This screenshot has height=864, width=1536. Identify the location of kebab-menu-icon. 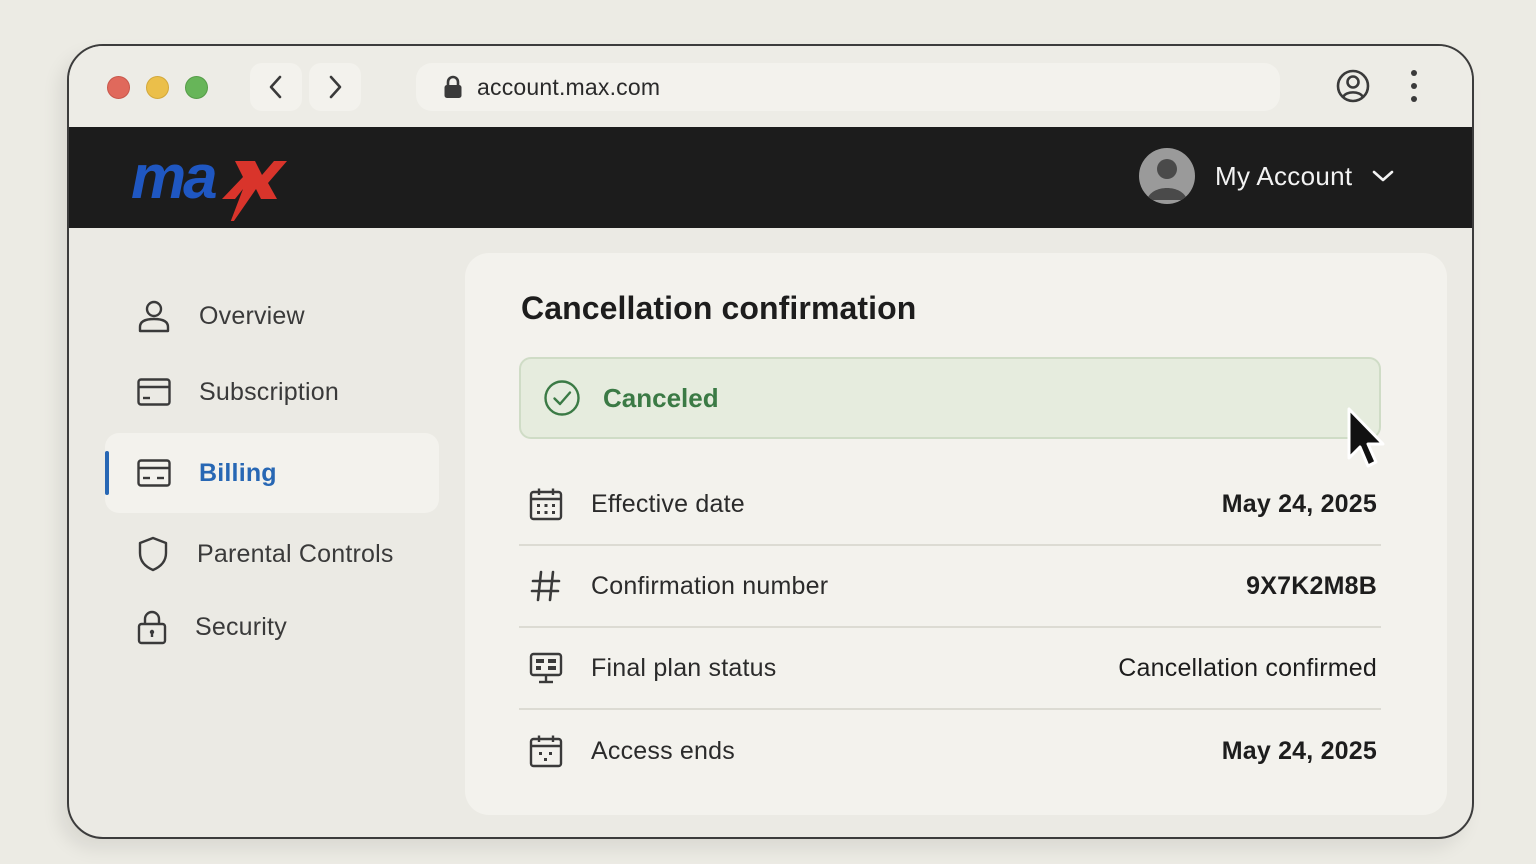
(1414, 86).